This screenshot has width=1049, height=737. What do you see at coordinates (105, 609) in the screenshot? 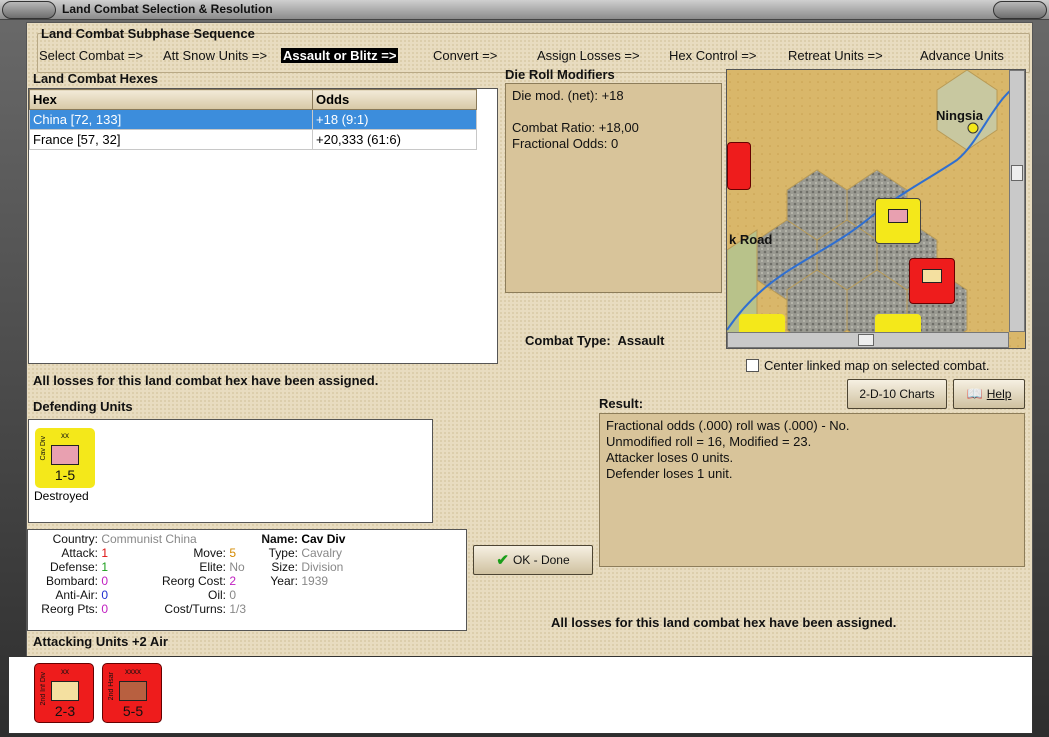
I see `reorg-pts-value: 0` at bounding box center [105, 609].